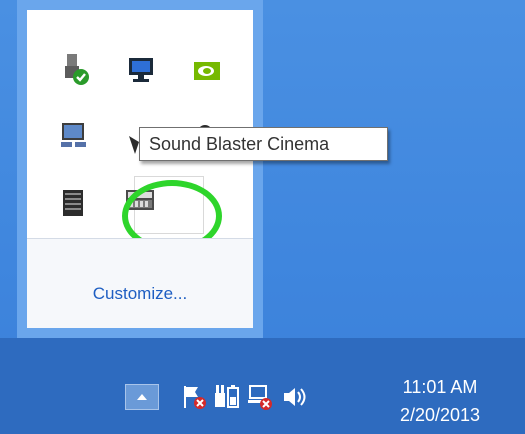 The image size is (525, 434). I want to click on action-center-flag-icon, so click(194, 397).